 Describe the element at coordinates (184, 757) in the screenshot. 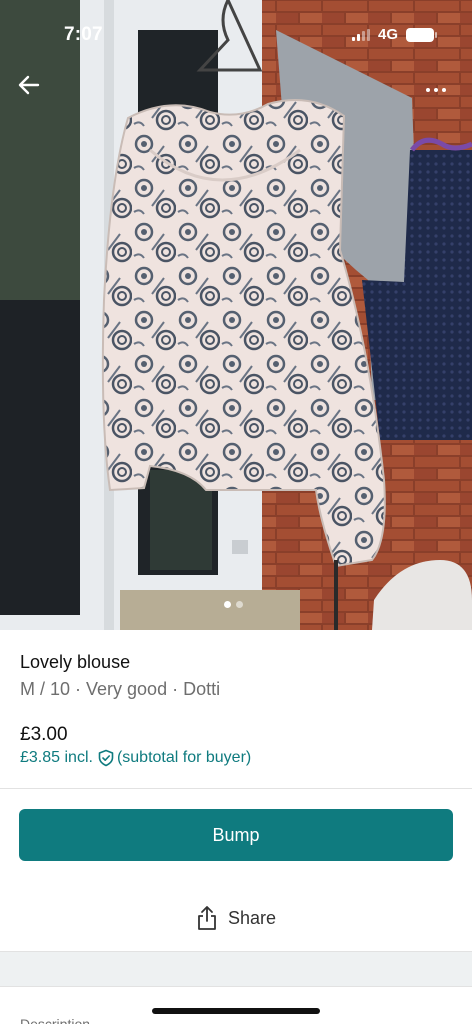

I see `price-incl-note: (subtotal for buyer)` at that location.